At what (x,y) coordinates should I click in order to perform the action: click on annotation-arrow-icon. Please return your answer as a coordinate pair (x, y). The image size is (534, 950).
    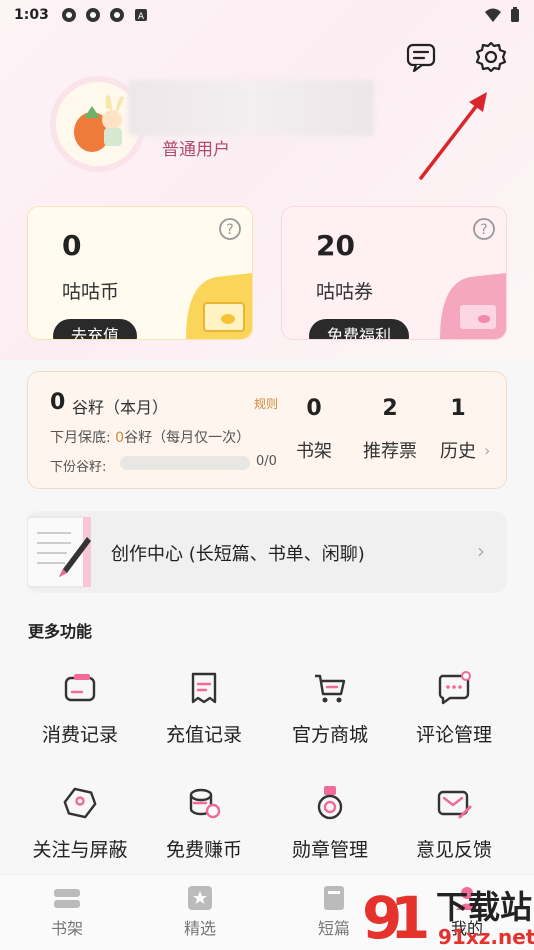
    Looking at the image, I should click on (453, 136).